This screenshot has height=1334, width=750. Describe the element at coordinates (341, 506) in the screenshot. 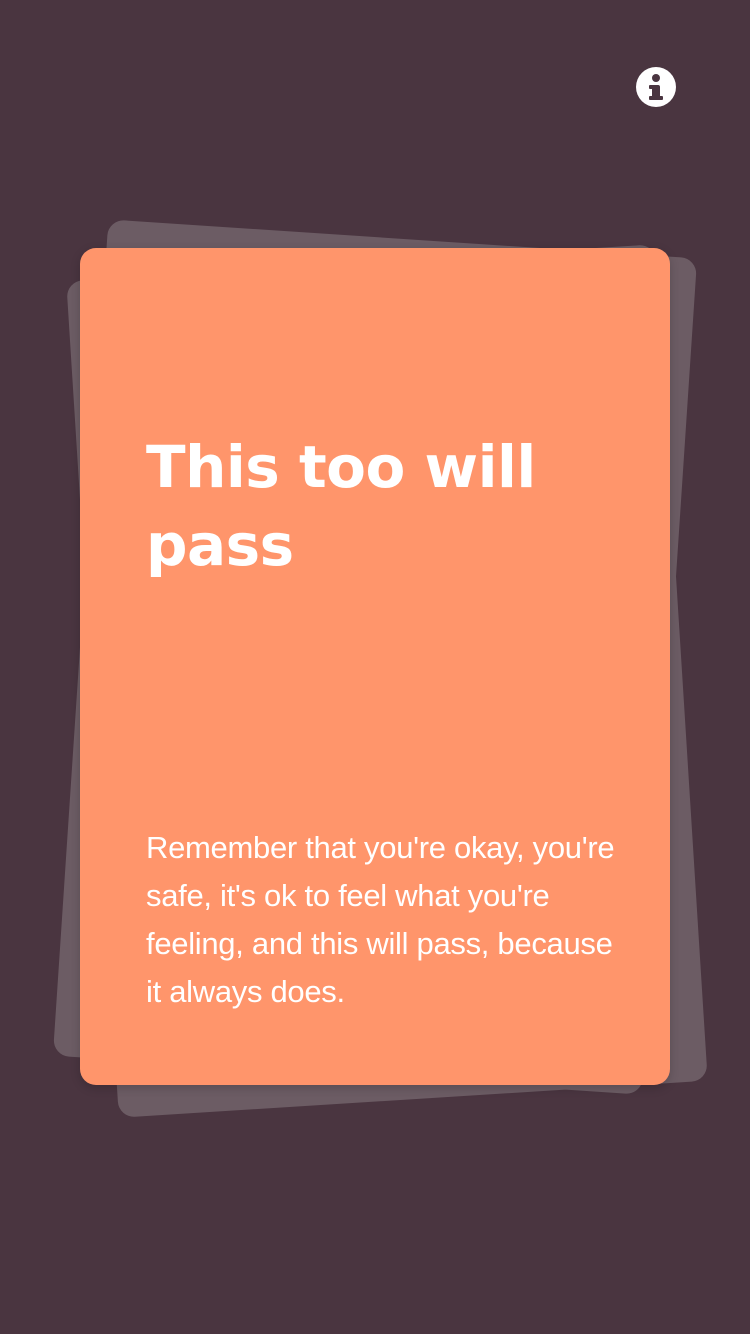

I see `card-title: This too will pass` at that location.